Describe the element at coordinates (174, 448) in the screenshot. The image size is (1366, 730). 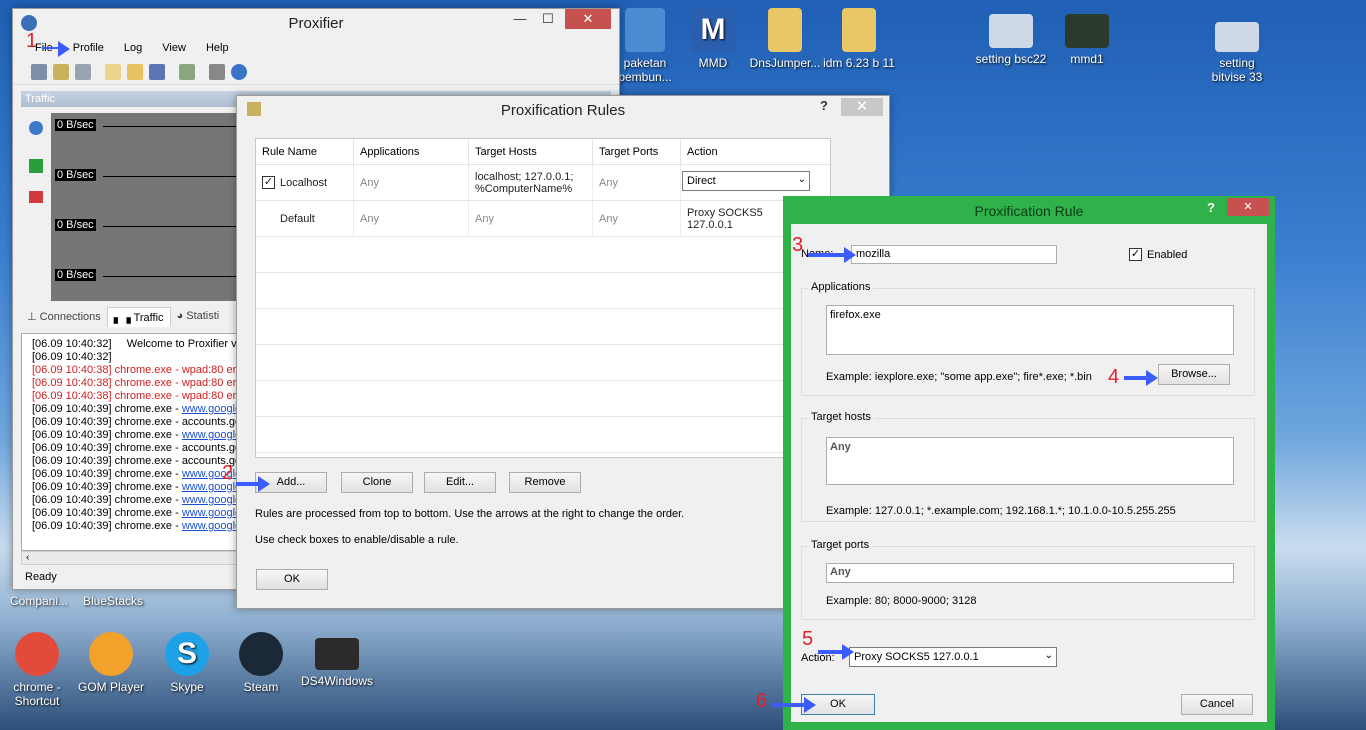
I see `log-message: chrome.exe - accounts.go` at that location.